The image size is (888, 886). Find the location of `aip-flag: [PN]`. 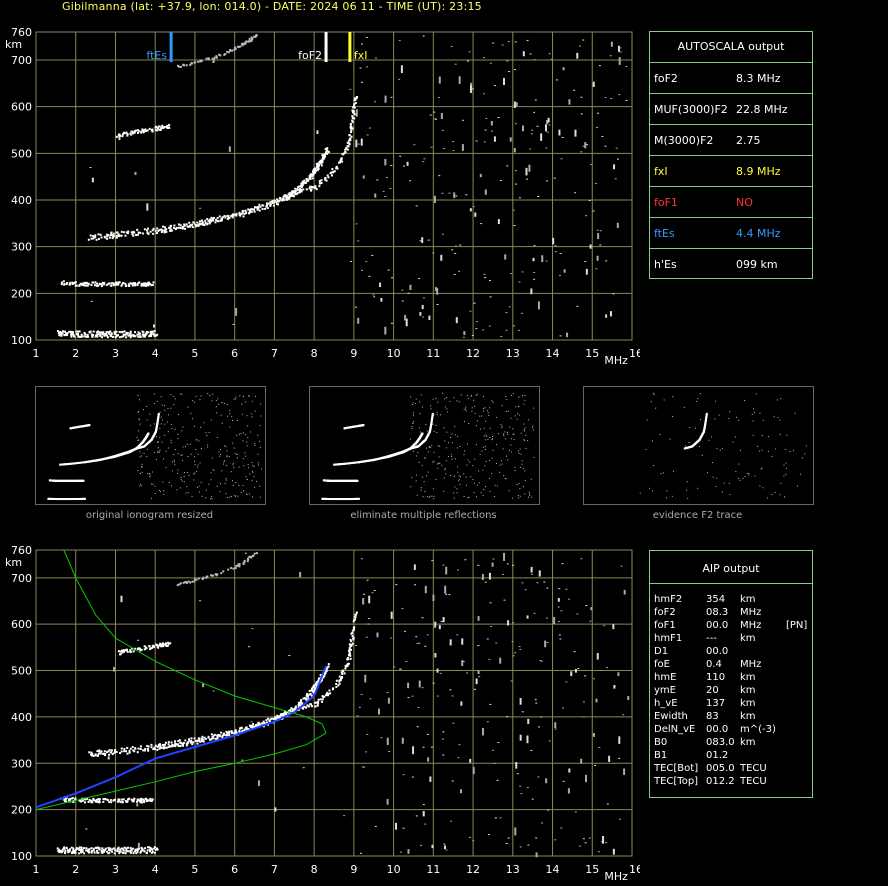

aip-flag: [PN] is located at coordinates (797, 625).